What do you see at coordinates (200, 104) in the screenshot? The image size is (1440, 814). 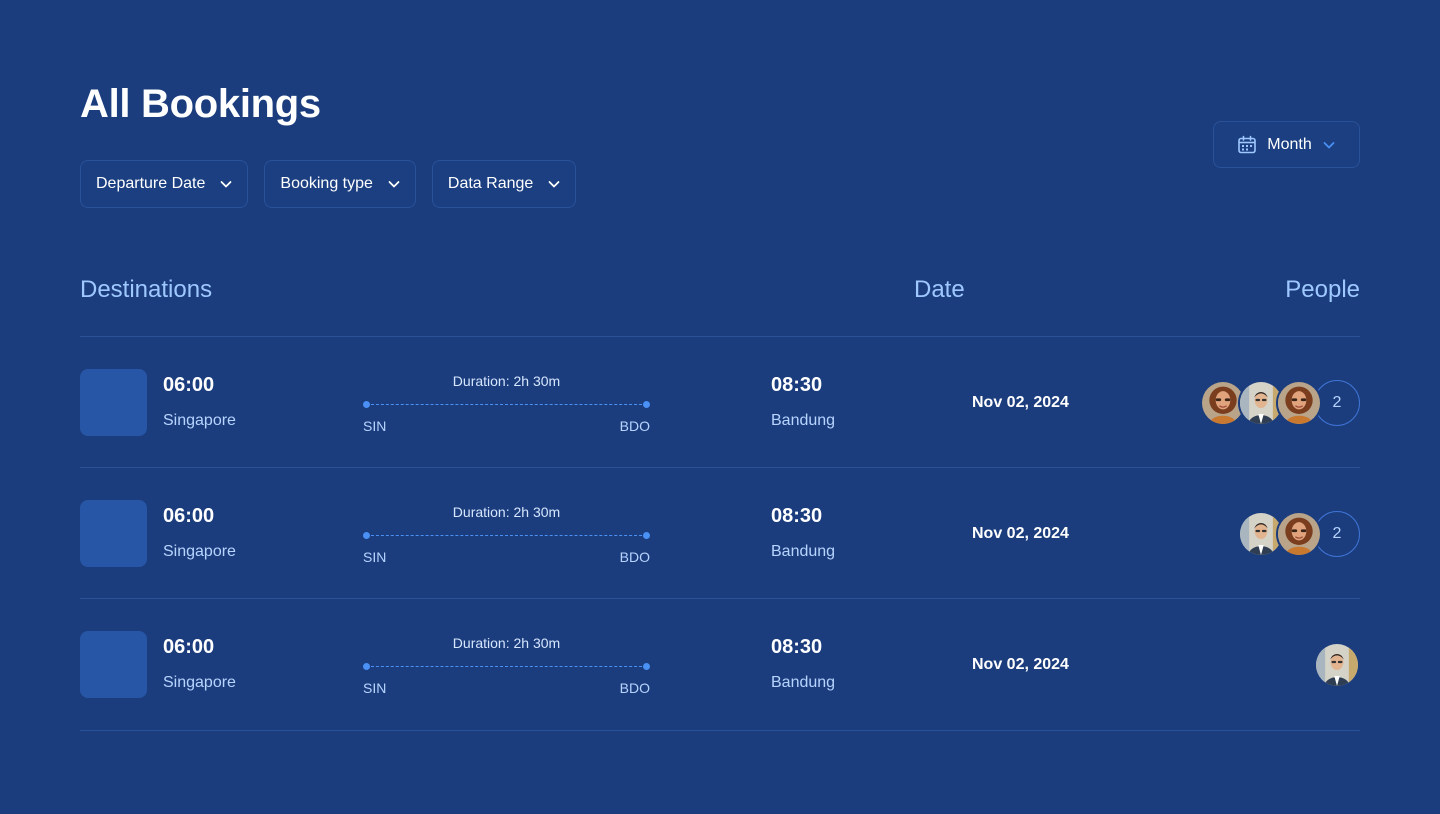 I see `page-title: All Bookings` at bounding box center [200, 104].